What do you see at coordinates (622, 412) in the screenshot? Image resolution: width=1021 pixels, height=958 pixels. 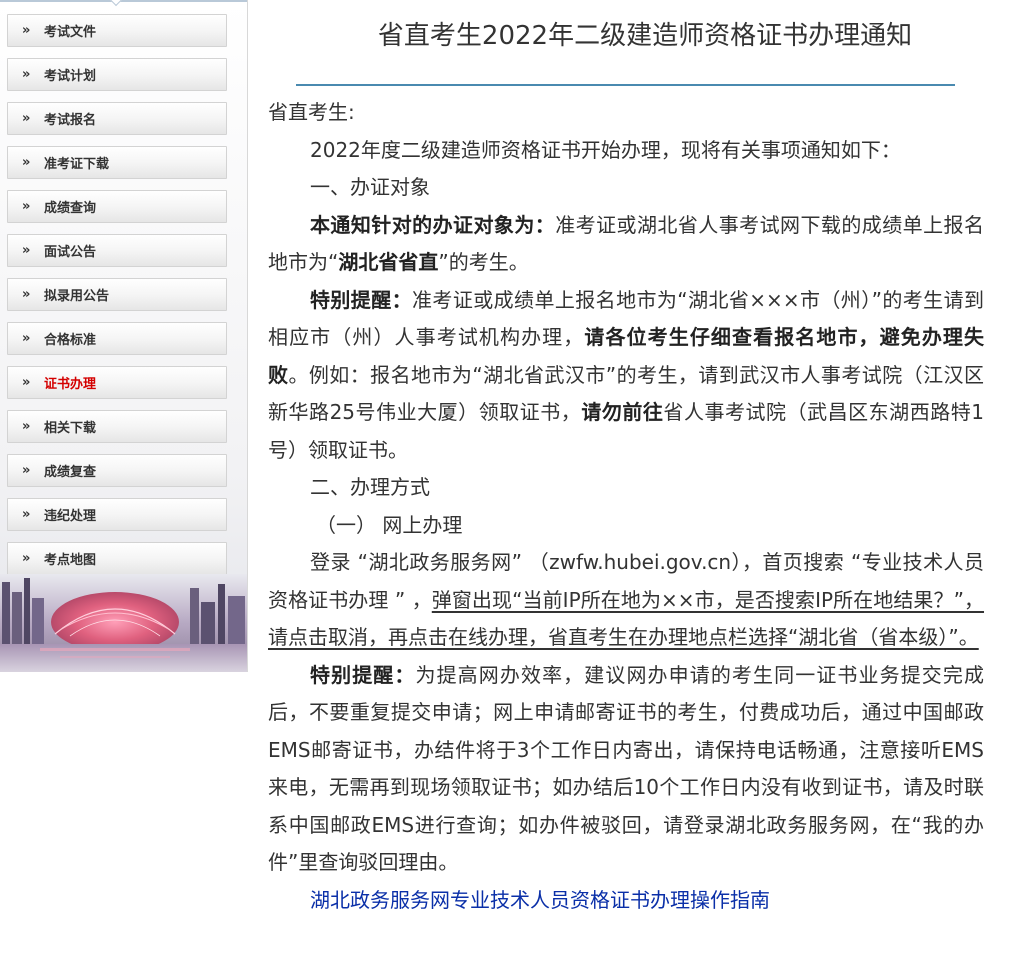 I see `bold-text: 请勿前往` at bounding box center [622, 412].